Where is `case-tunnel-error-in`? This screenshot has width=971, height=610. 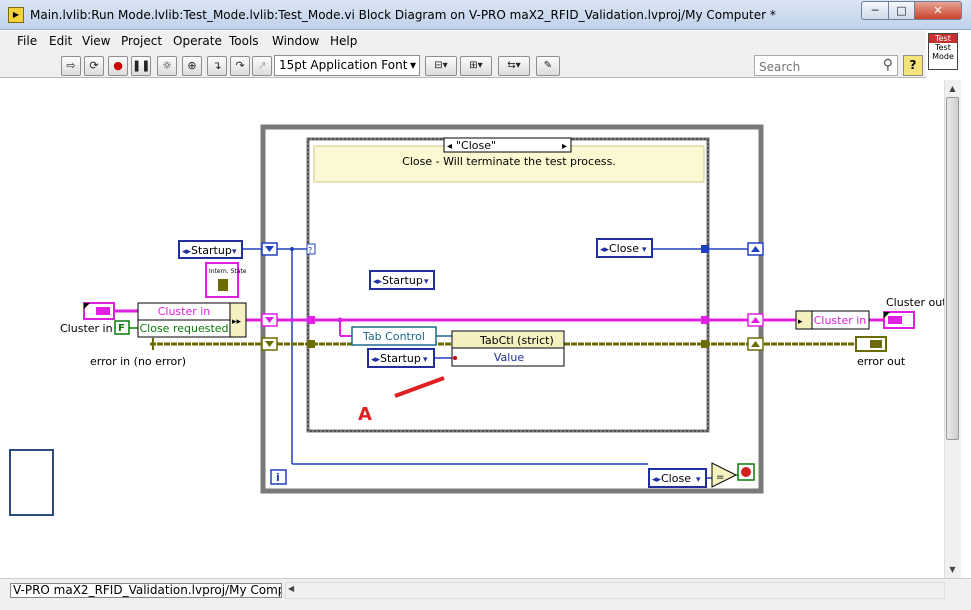 case-tunnel-error-in is located at coordinates (311, 344).